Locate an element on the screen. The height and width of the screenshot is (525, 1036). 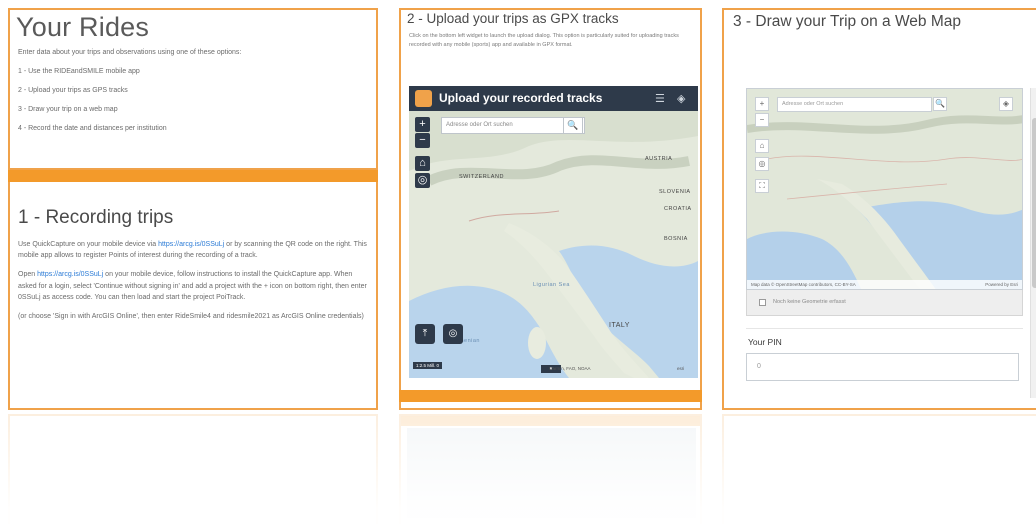
sketch-widget-button: ◎ is located at coordinates (453, 334).